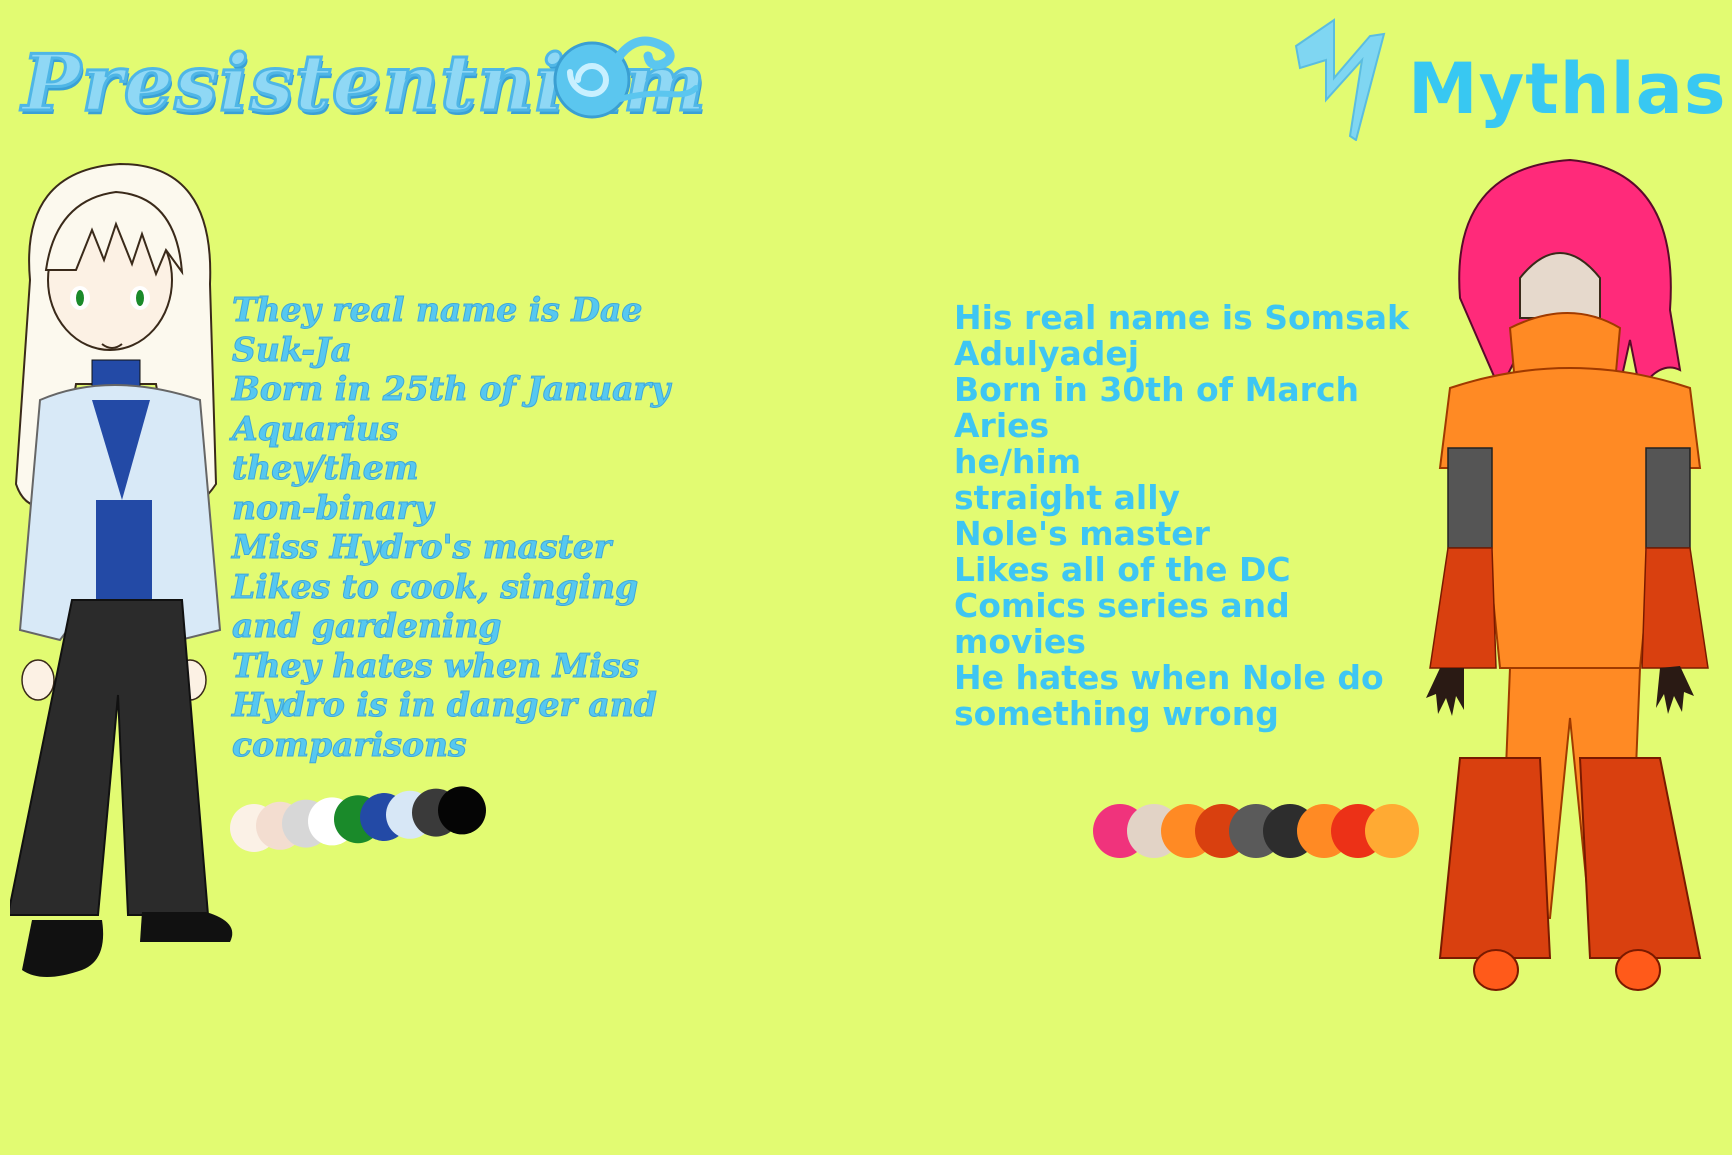  I want to click on info-line: movies, so click(1020, 641).